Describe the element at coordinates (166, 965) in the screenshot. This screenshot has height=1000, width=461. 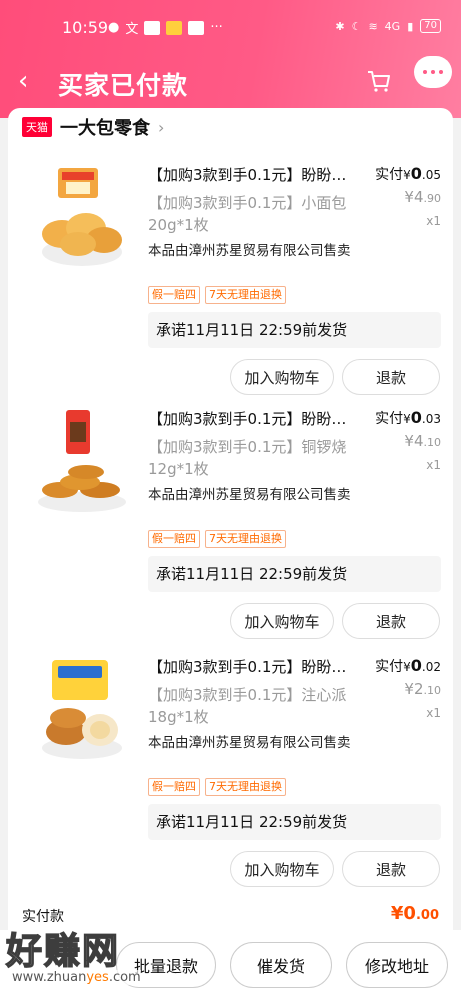
I see `batch-refund-button: 批量退款` at that location.